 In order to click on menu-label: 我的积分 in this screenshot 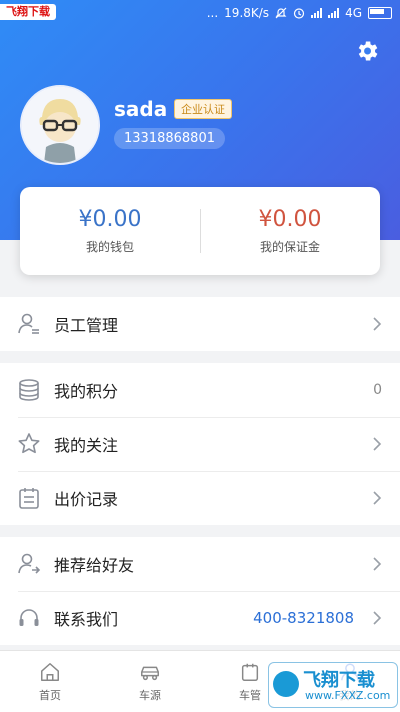, I will do `click(86, 391)`.